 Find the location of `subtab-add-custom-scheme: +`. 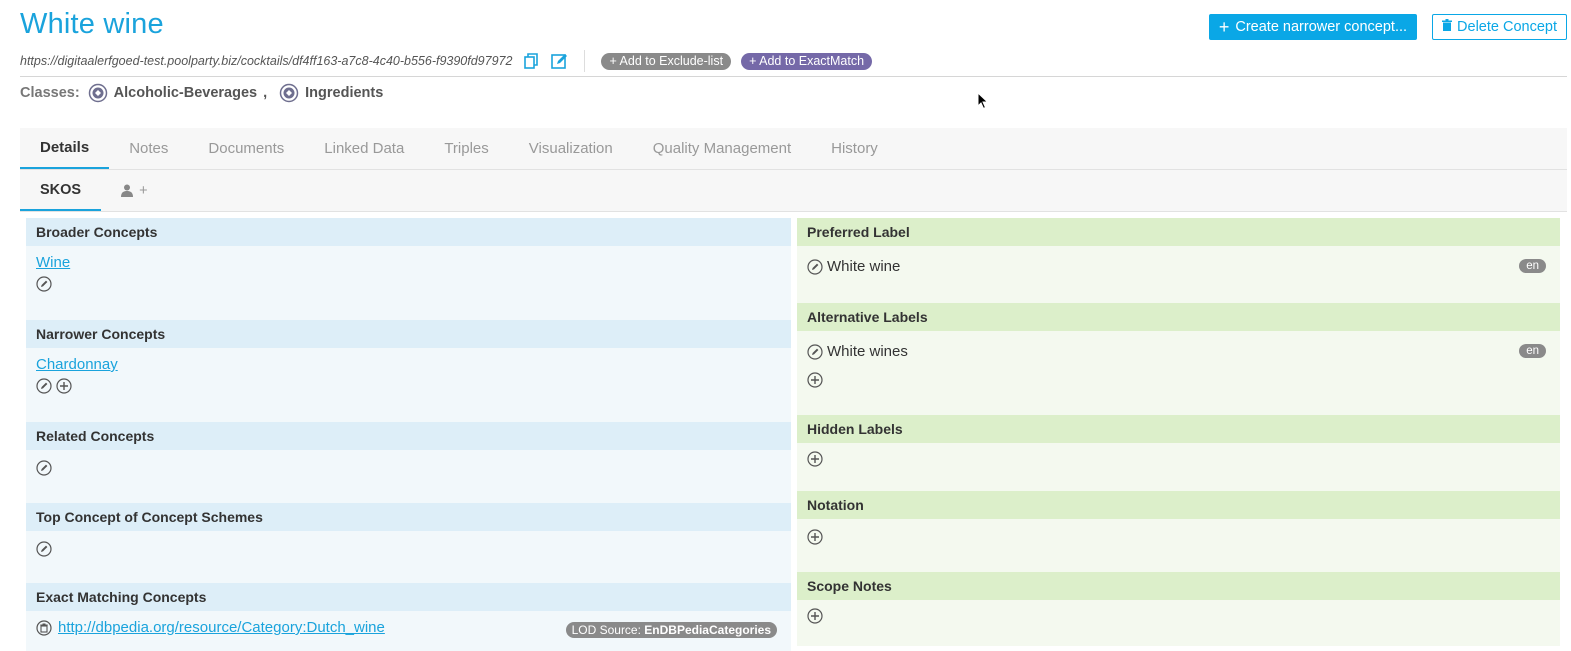

subtab-add-custom-scheme: + is located at coordinates (134, 190).